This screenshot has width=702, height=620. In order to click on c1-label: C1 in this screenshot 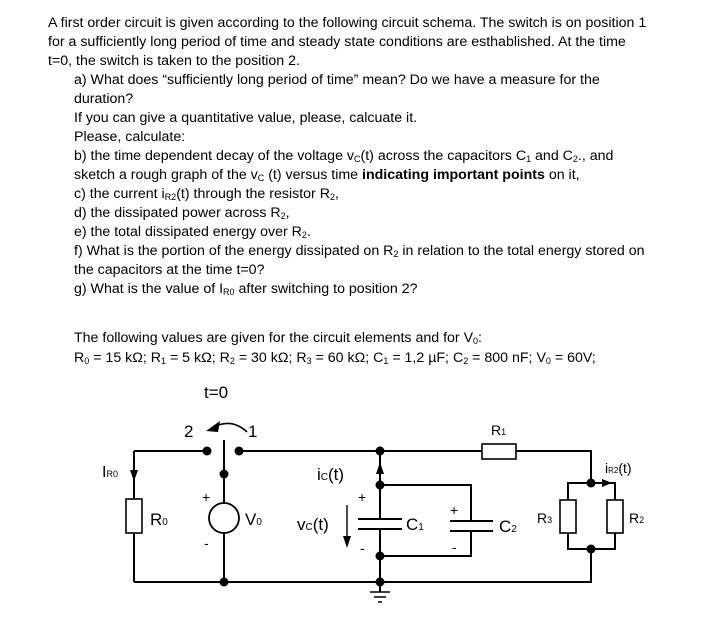, I will do `click(415, 524)`.